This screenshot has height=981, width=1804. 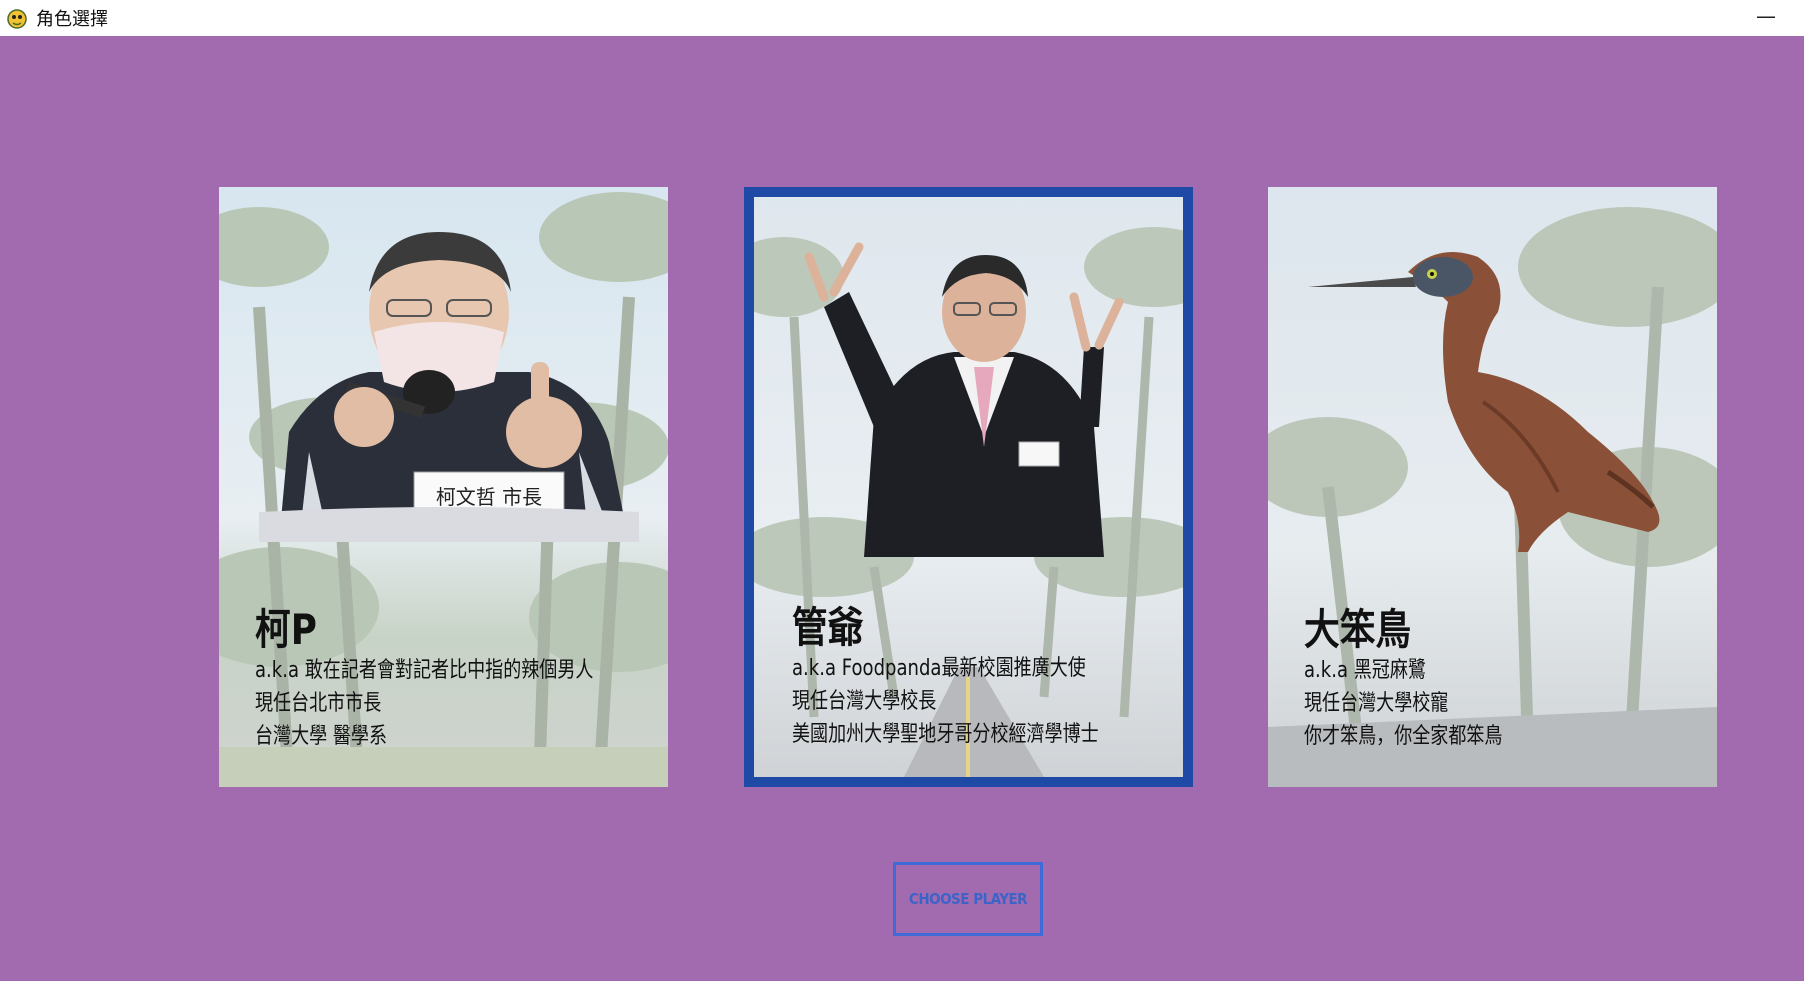 What do you see at coordinates (321, 736) in the screenshot?
I see `character-desc-line: 台灣大學 醫學系` at bounding box center [321, 736].